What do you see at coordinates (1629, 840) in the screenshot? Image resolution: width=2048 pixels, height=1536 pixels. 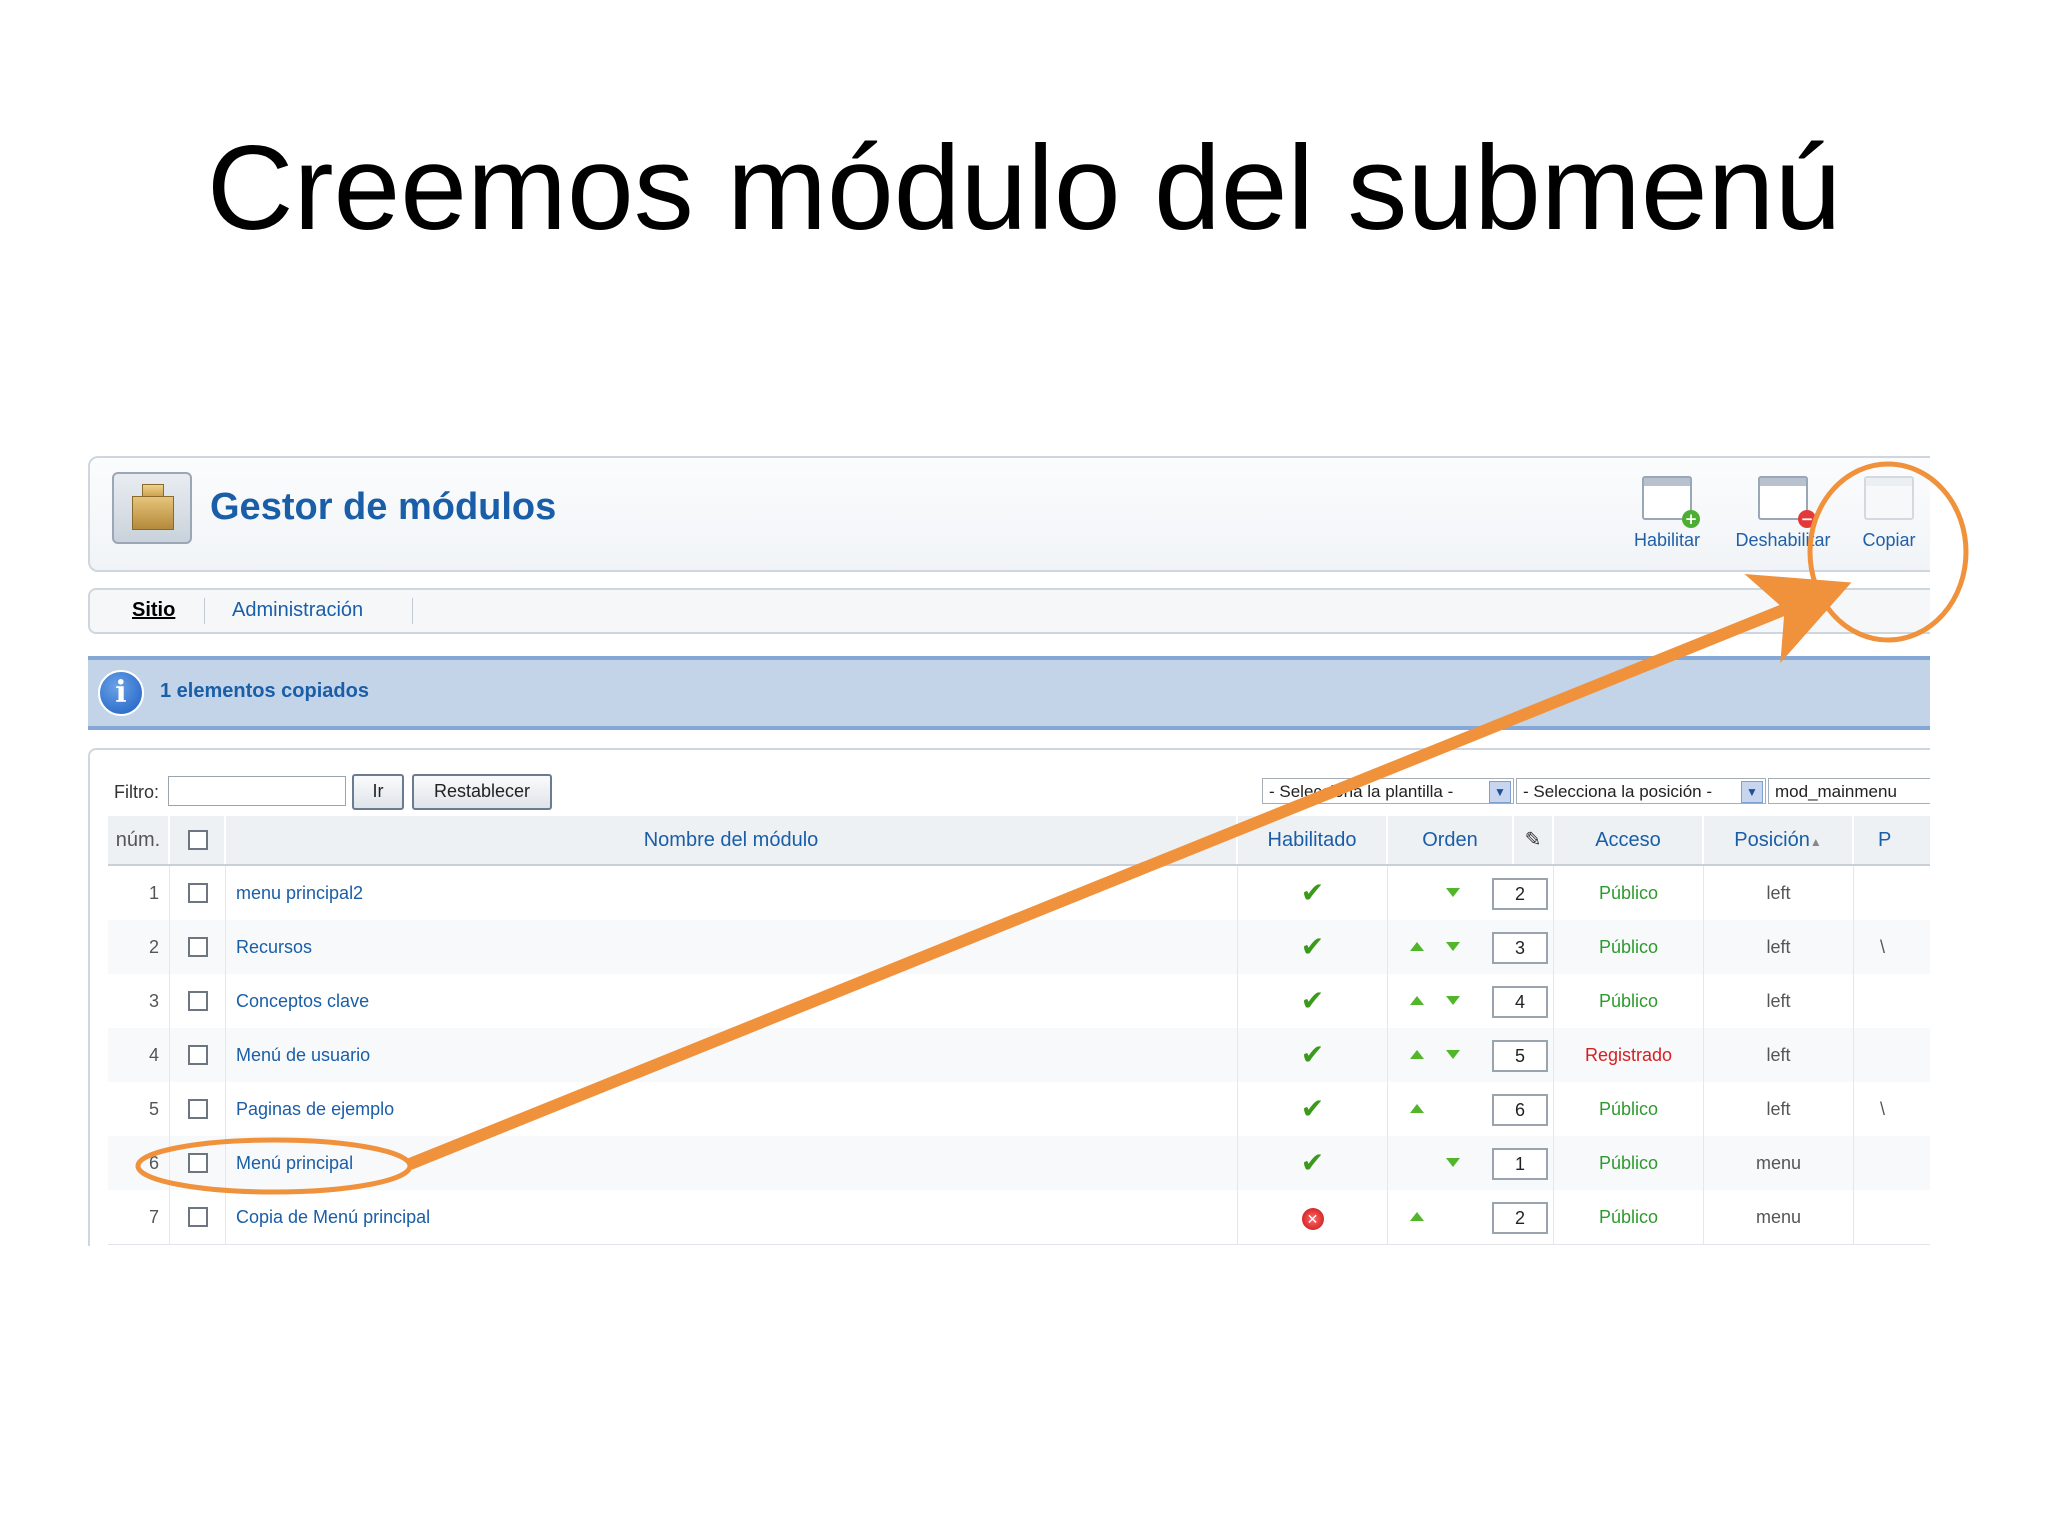 I see `header-access: Acceso` at bounding box center [1629, 840].